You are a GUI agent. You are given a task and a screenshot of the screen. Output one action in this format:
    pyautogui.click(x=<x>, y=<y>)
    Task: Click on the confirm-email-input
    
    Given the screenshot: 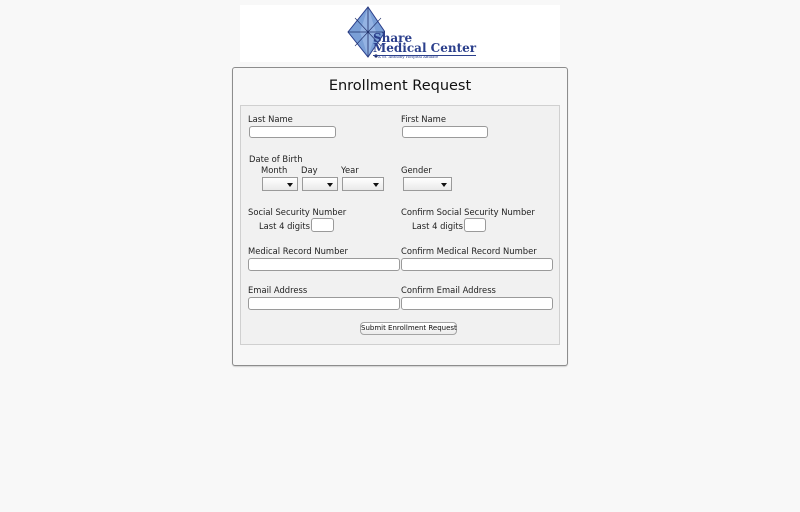 What is the action you would take?
    pyautogui.click(x=477, y=303)
    